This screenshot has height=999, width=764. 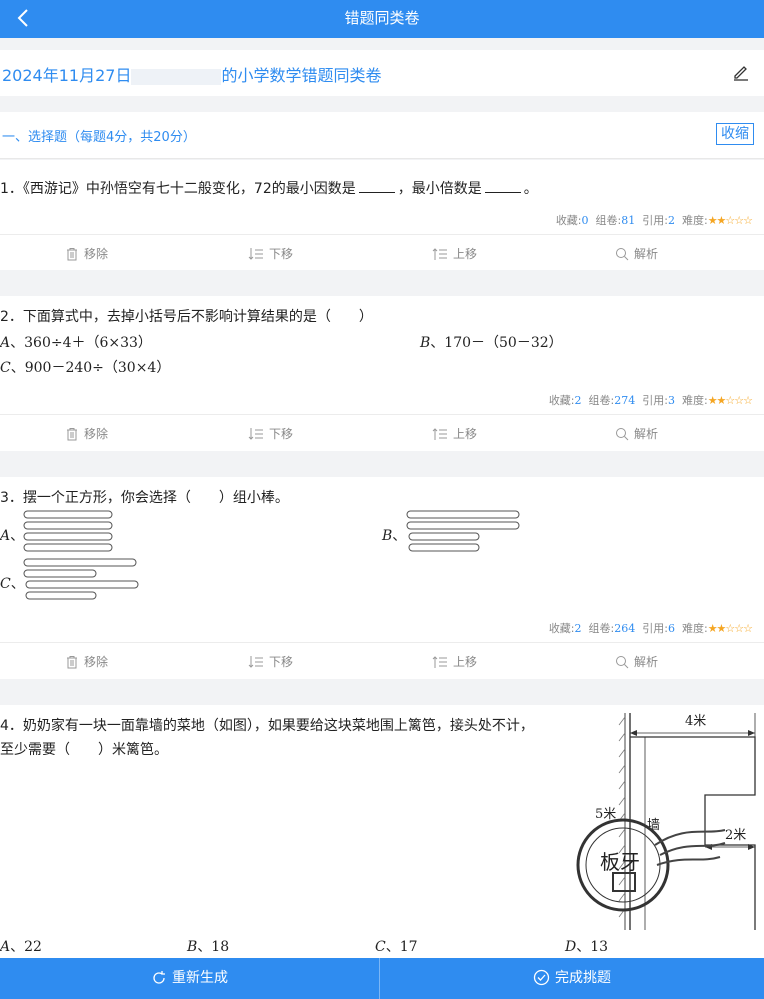 I want to click on question-text-1: 1．《西游记》中孙悟空有七十二般变化，72的最小因数是 ，最小倍数是。, so click(x=269, y=188).